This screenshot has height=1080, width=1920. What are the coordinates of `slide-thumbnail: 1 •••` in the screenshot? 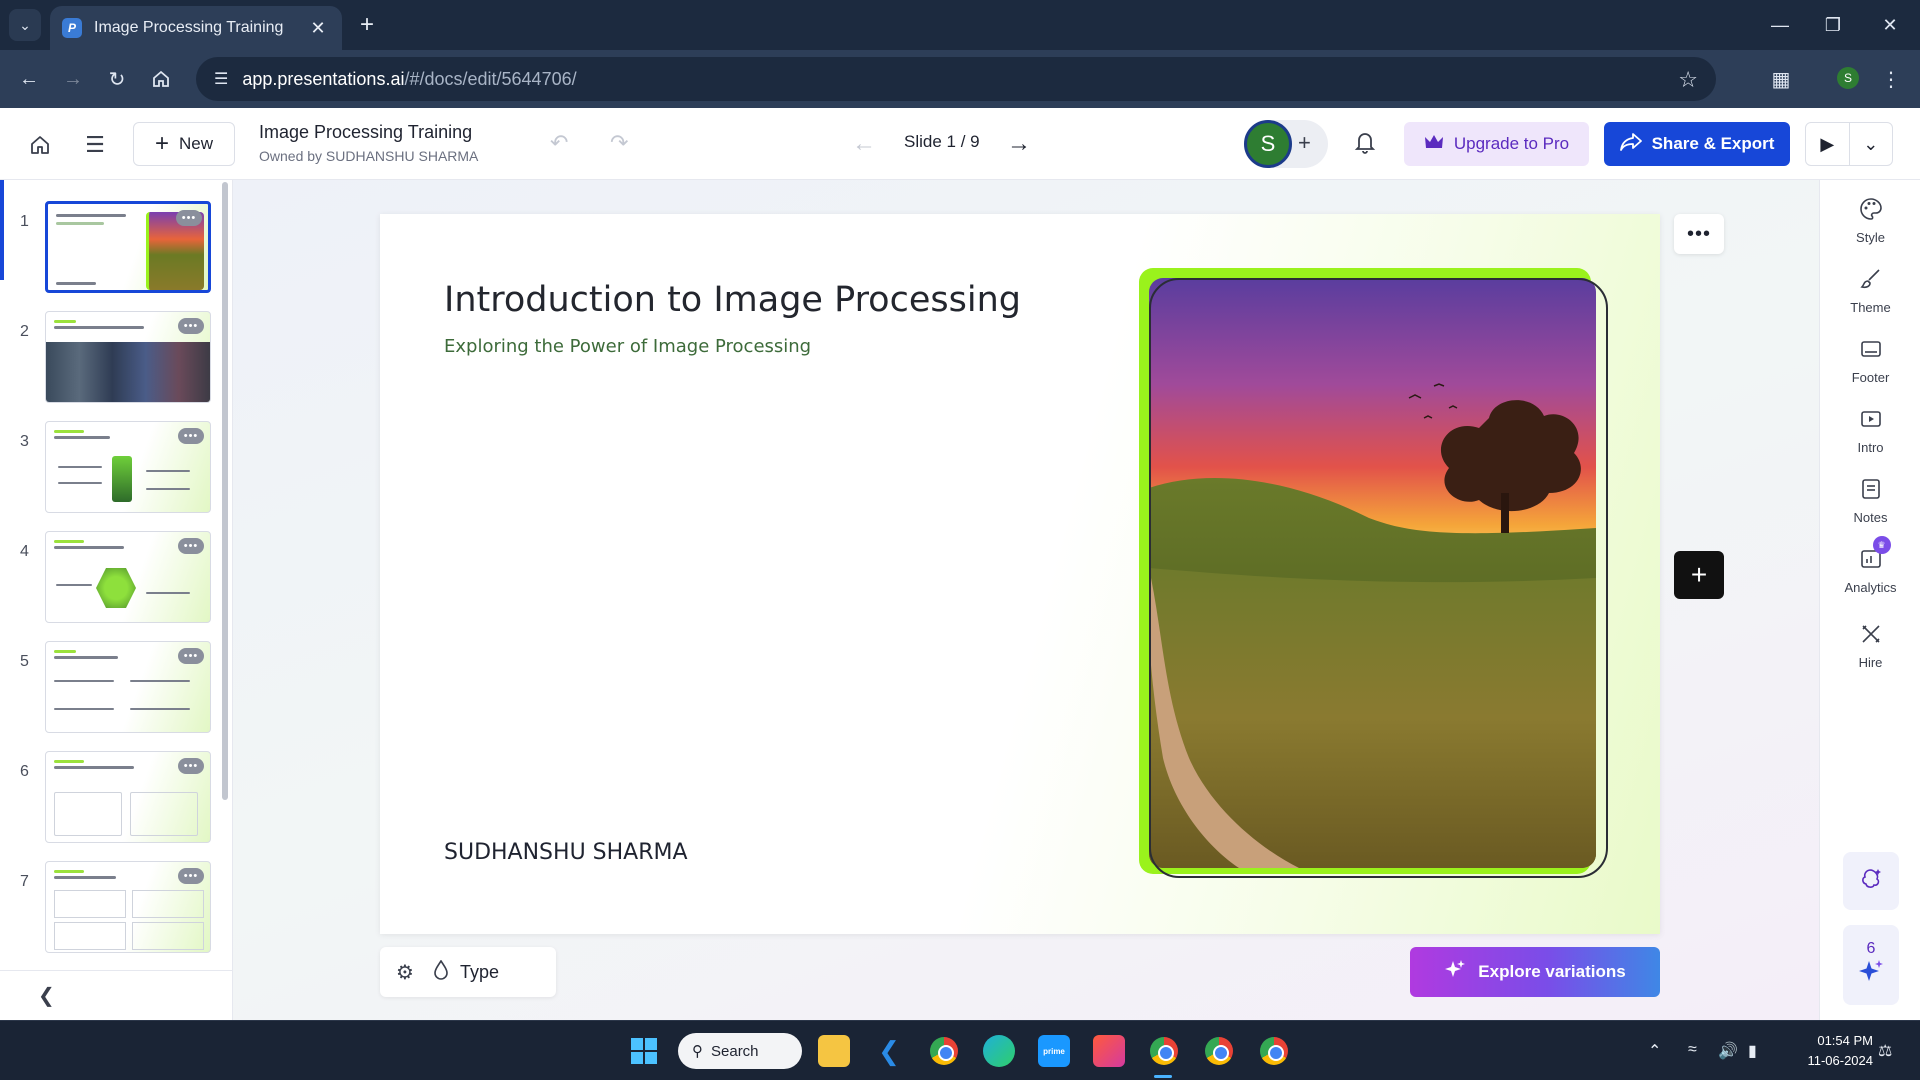 It's located at (111, 243).